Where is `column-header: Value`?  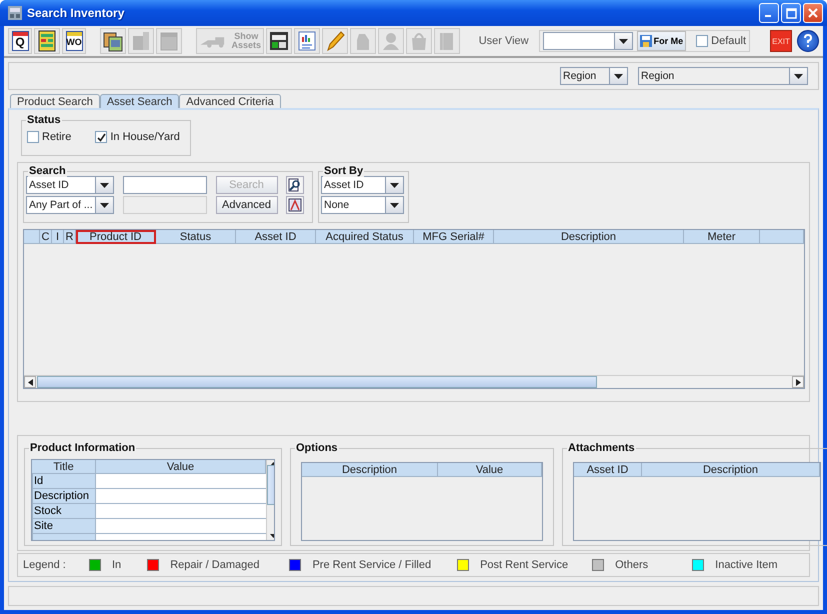
column-header: Value is located at coordinates (490, 470).